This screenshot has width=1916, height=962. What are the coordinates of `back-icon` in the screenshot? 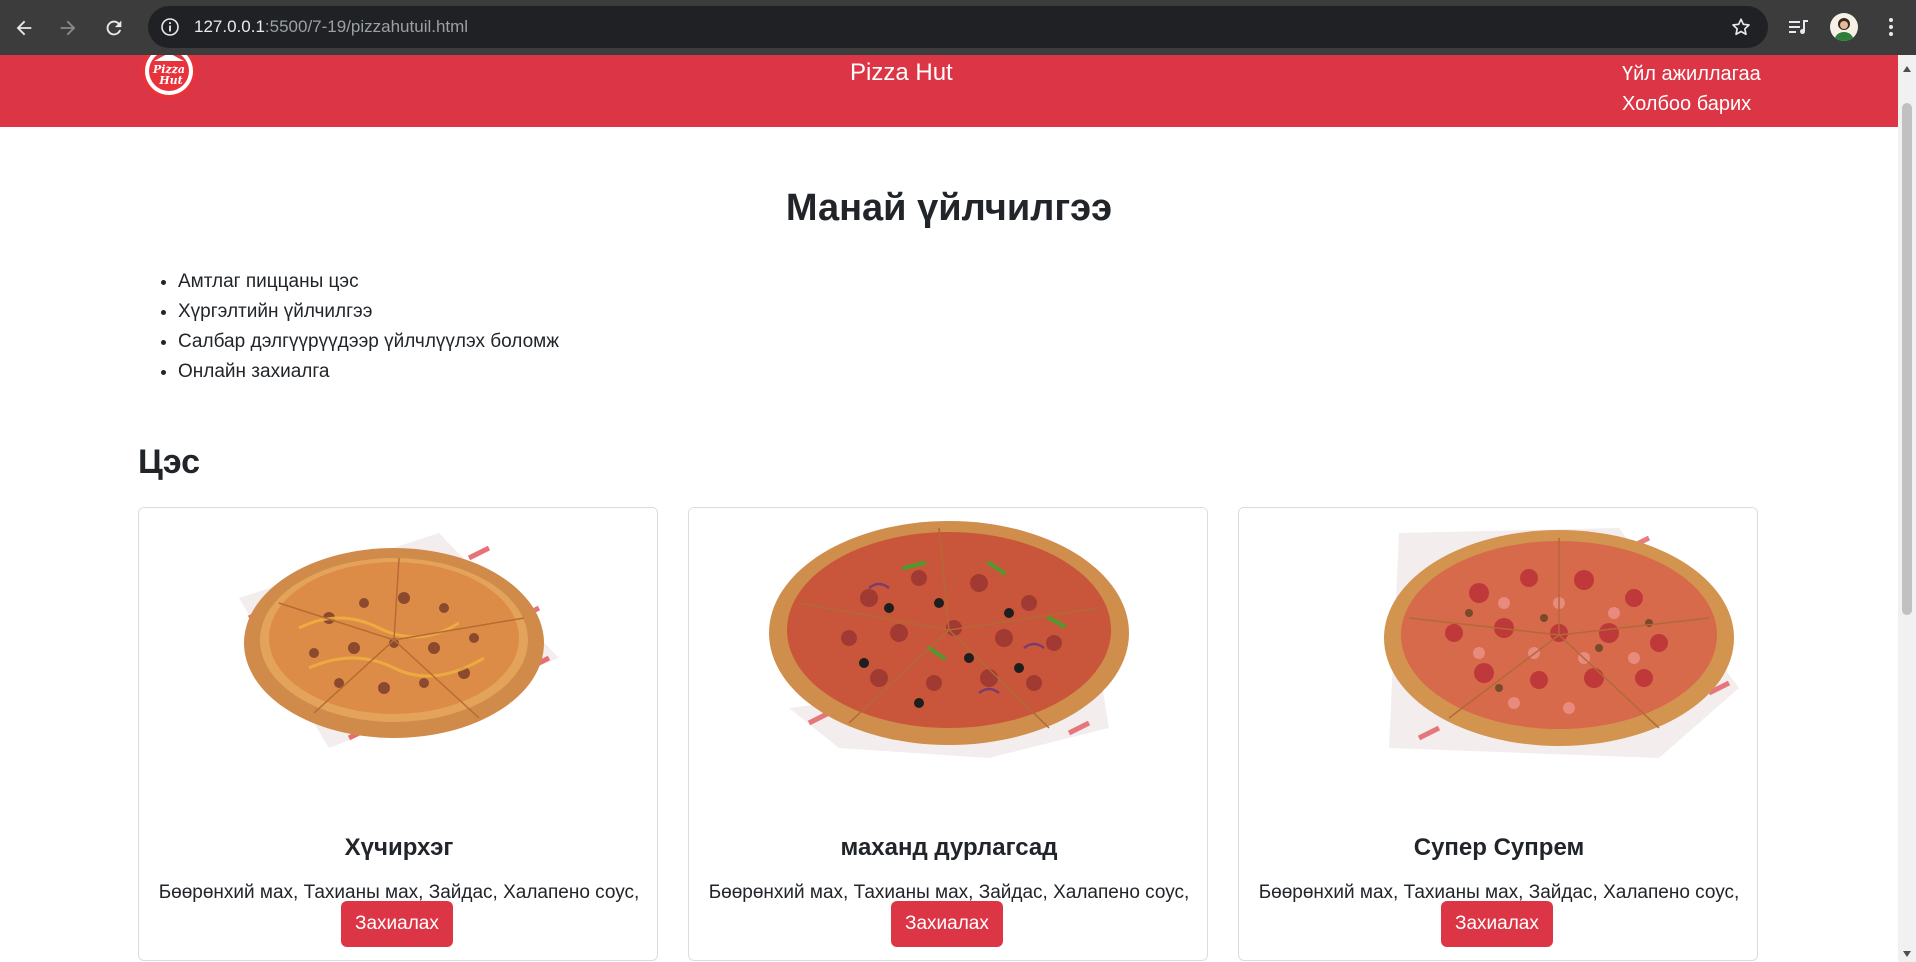 It's located at (24, 28).